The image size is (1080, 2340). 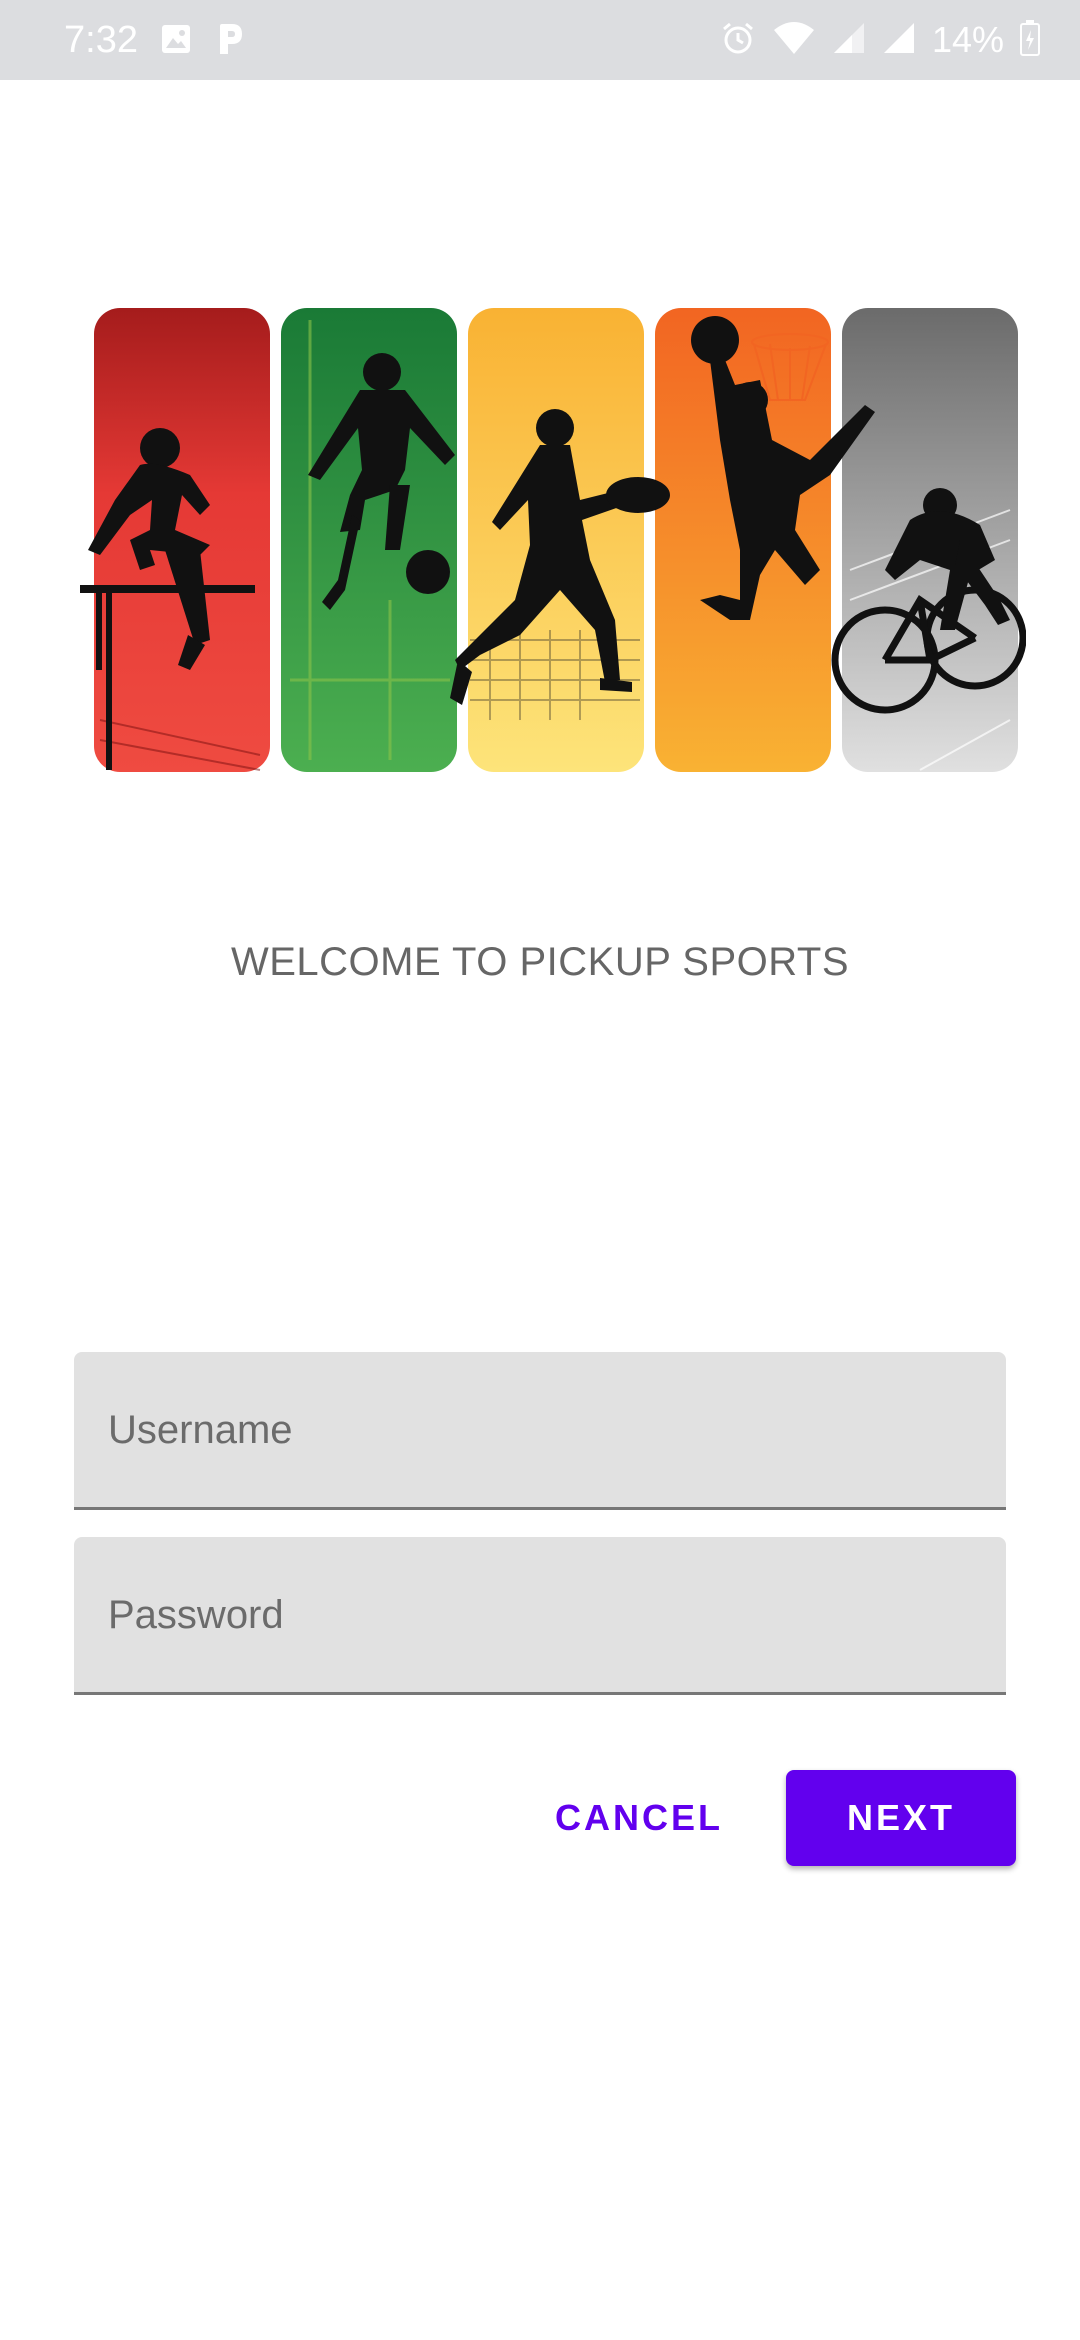 I want to click on username-field, so click(x=540, y=1431).